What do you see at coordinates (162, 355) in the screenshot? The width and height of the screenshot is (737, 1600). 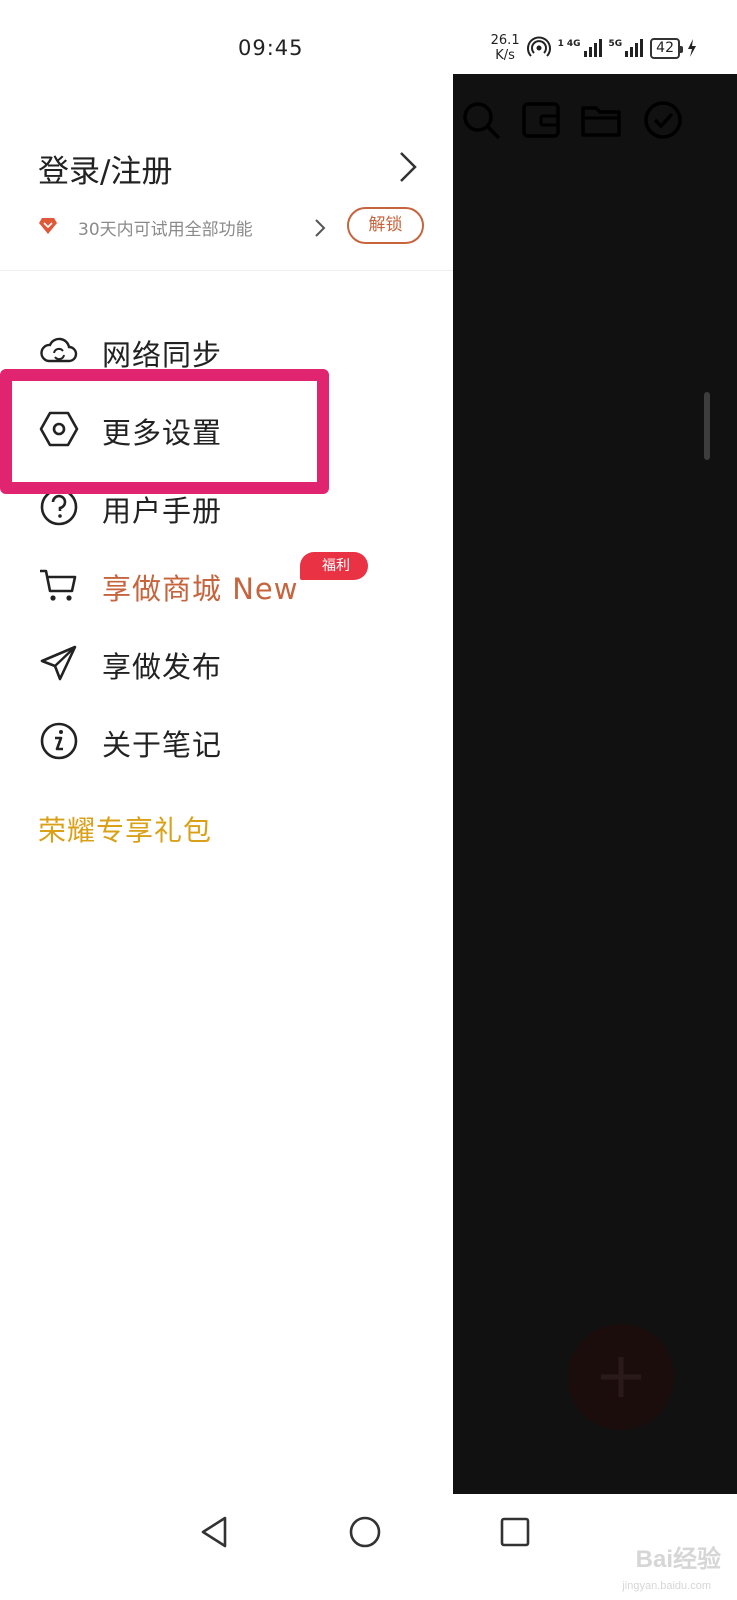 I see `menu-label: 网络同步` at bounding box center [162, 355].